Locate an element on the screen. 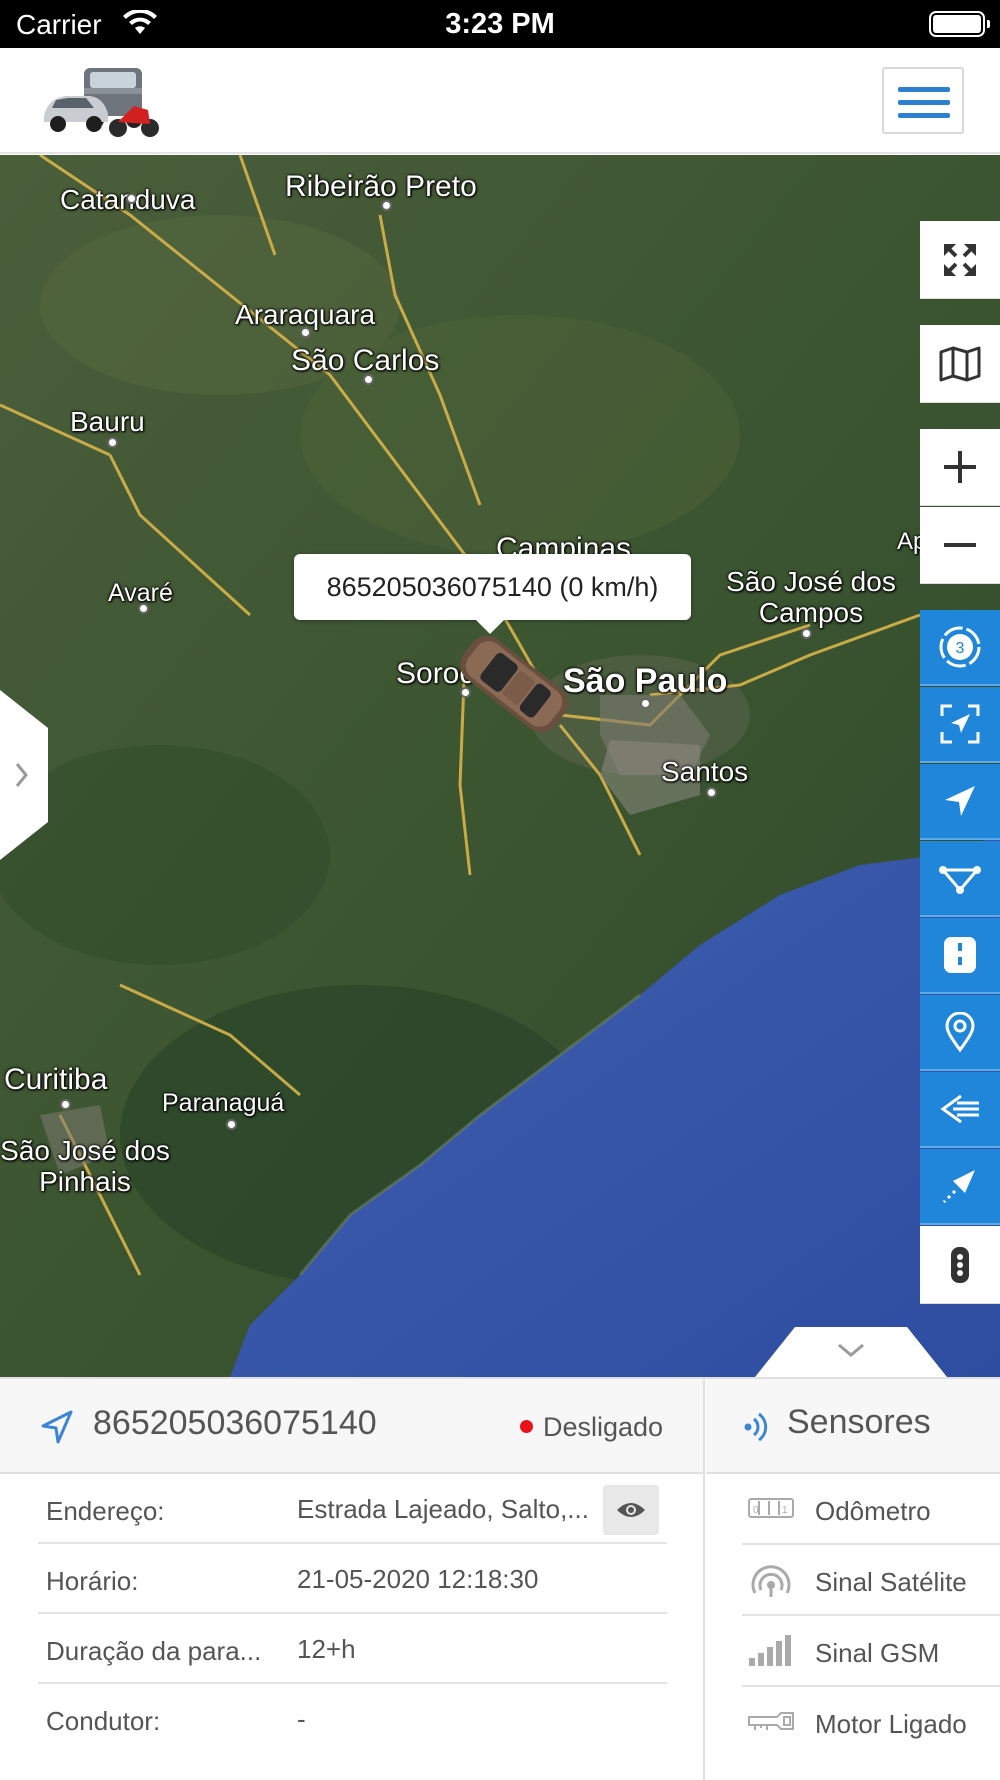 The height and width of the screenshot is (1780, 1000). navigation-arrow-icon is located at coordinates (57, 1429).